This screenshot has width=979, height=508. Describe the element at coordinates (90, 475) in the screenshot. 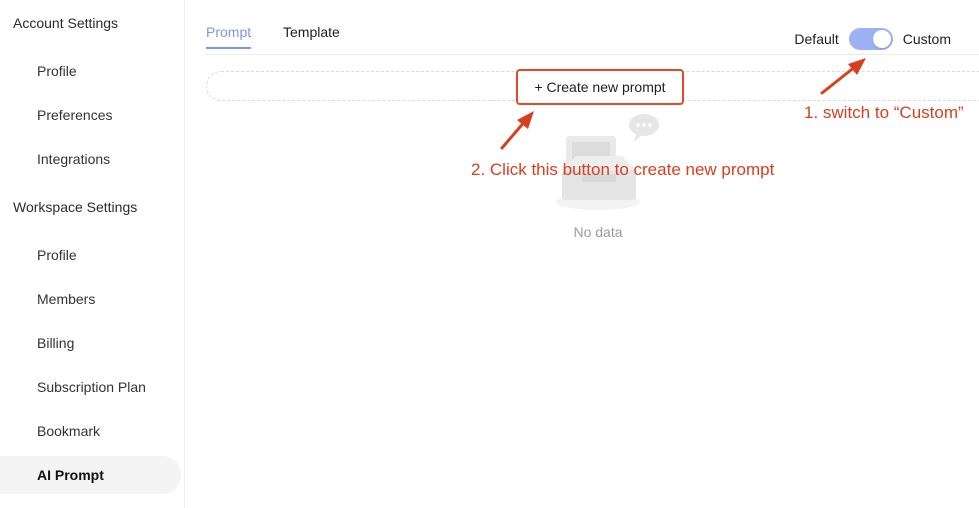

I see `sidebar-item-ai-prompt: AI Prompt` at that location.